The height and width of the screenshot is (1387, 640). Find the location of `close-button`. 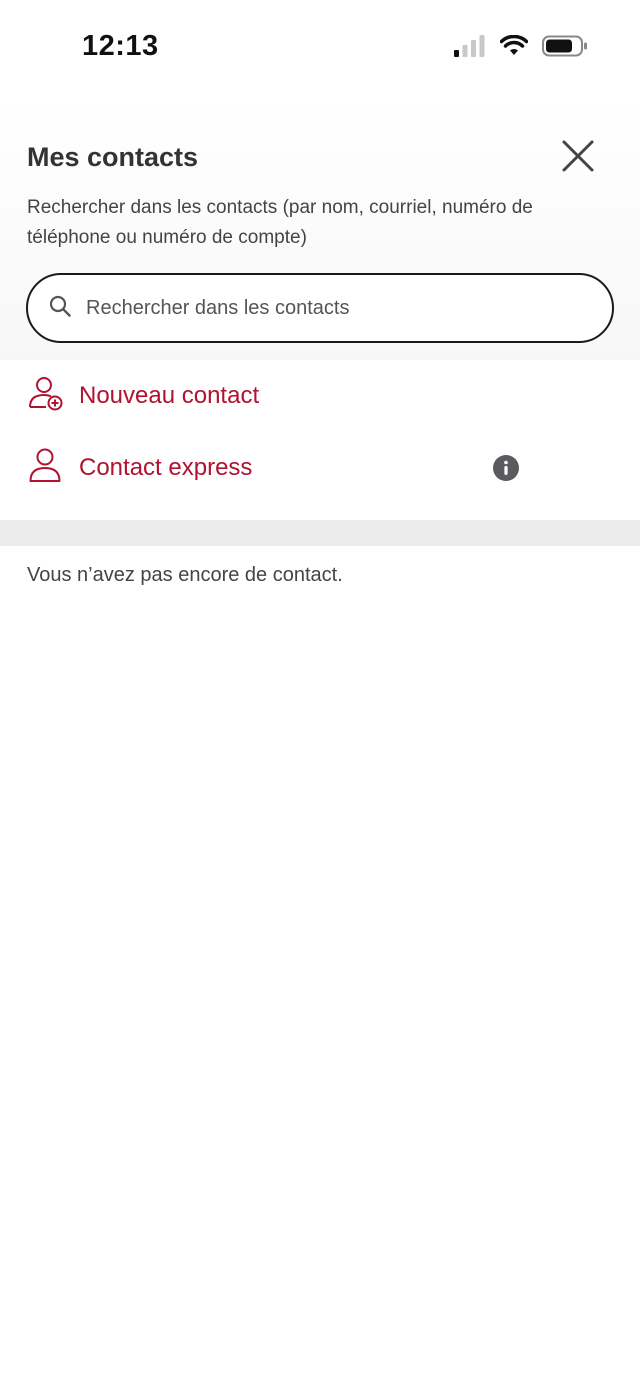

close-button is located at coordinates (578, 158).